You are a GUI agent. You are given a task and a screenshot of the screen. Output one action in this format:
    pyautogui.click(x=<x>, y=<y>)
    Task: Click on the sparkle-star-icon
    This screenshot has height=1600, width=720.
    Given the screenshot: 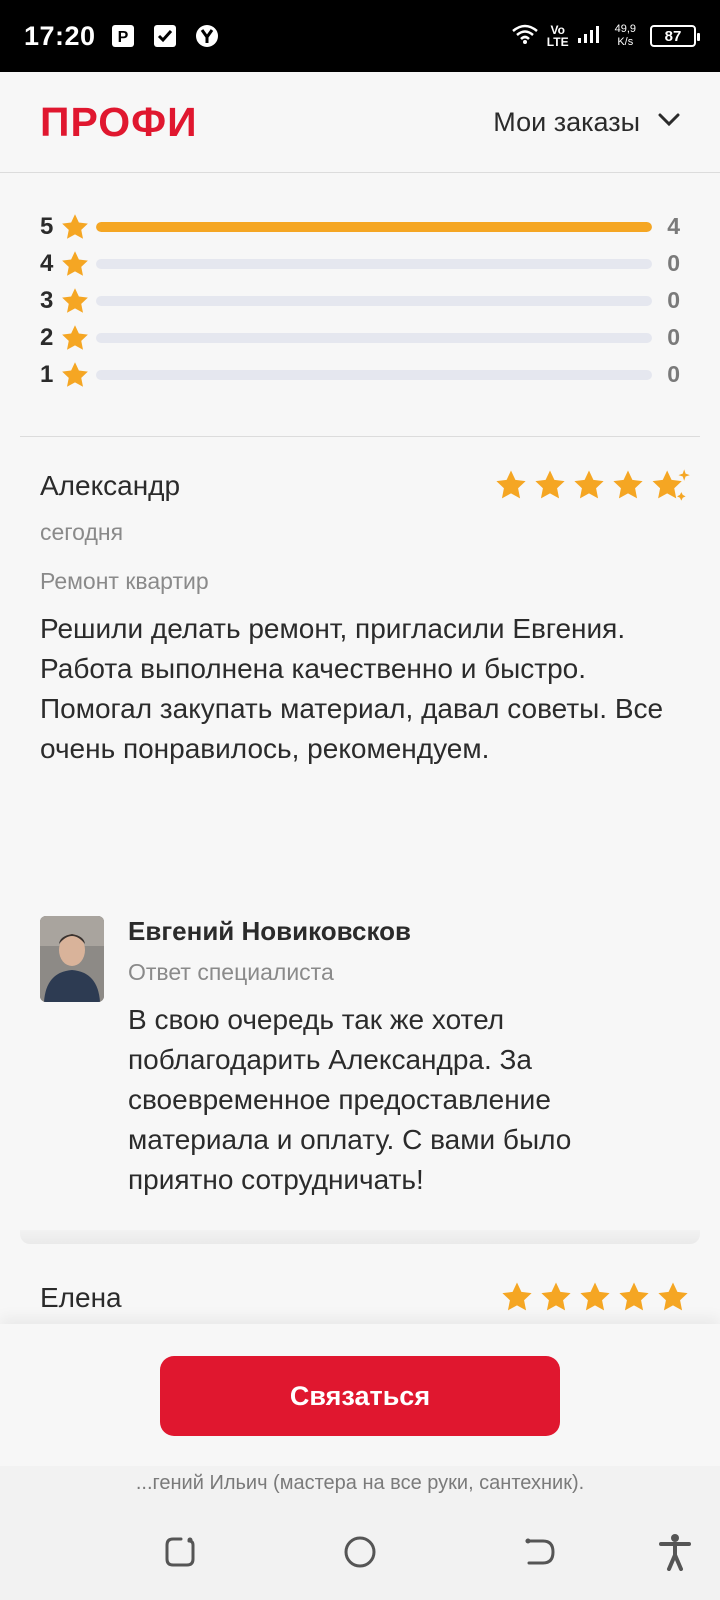 What is the action you would take?
    pyautogui.click(x=670, y=487)
    